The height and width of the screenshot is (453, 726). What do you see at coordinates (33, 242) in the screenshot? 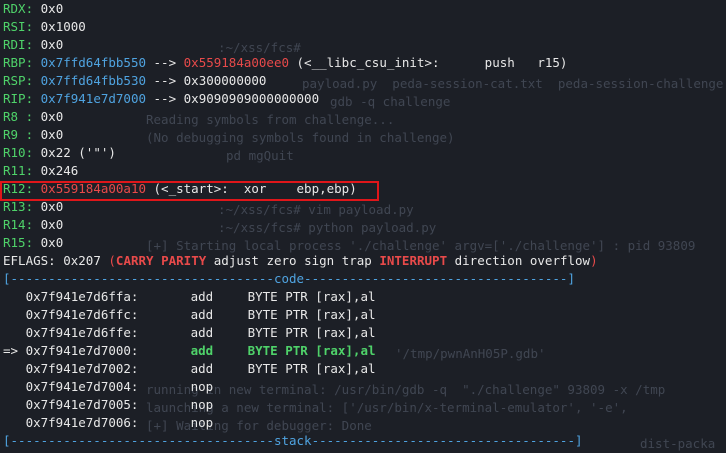
I see `register-r15: R15: 0x0` at bounding box center [33, 242].